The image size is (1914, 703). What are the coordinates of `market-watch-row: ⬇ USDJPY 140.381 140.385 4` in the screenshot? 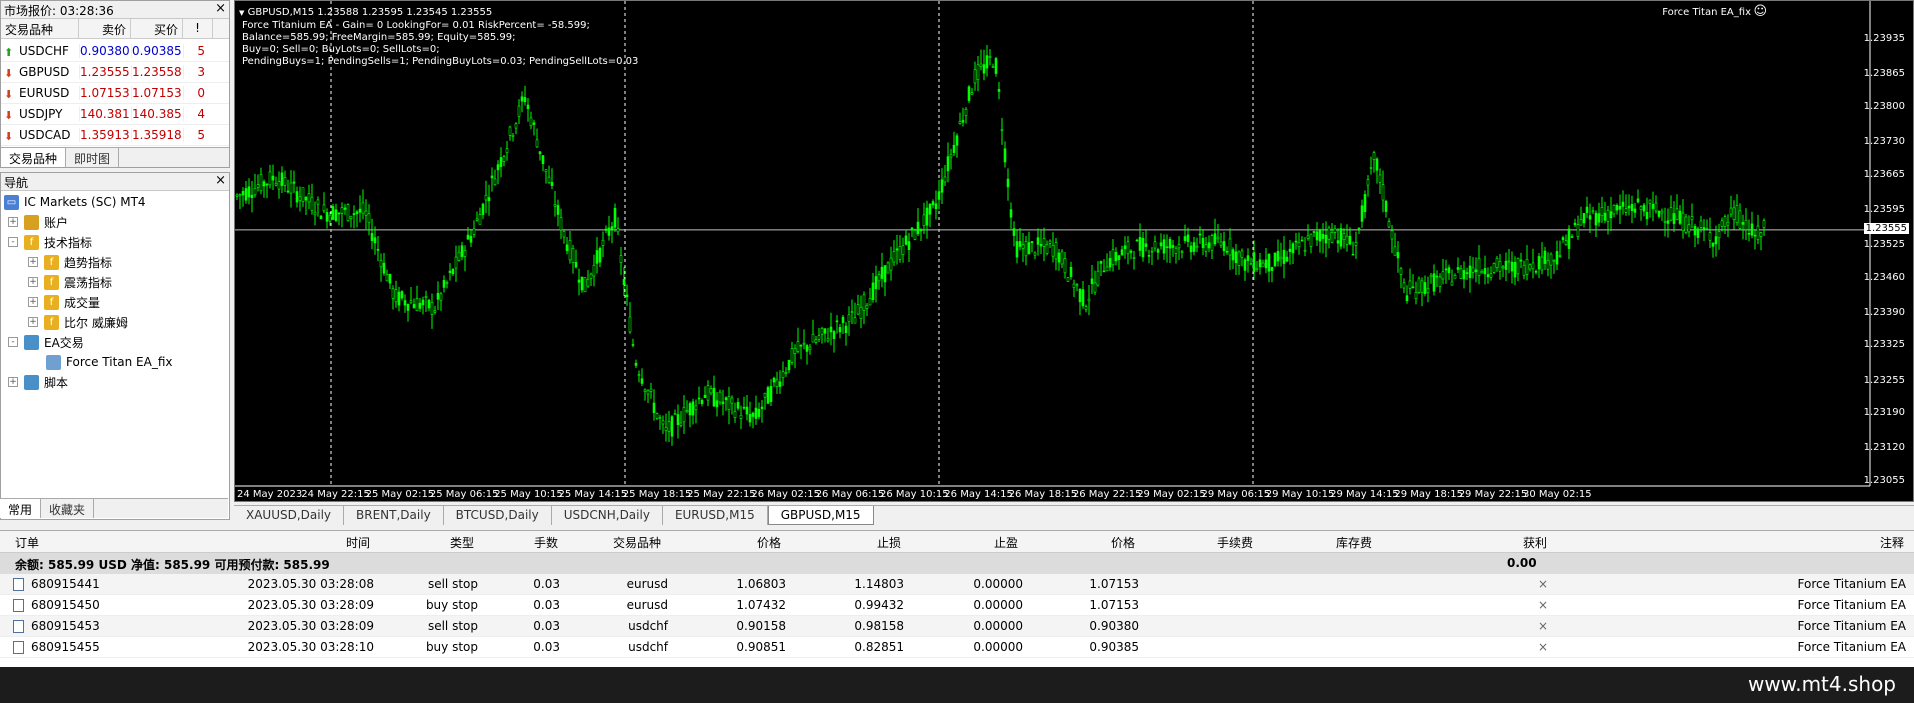 It's located at (115, 114).